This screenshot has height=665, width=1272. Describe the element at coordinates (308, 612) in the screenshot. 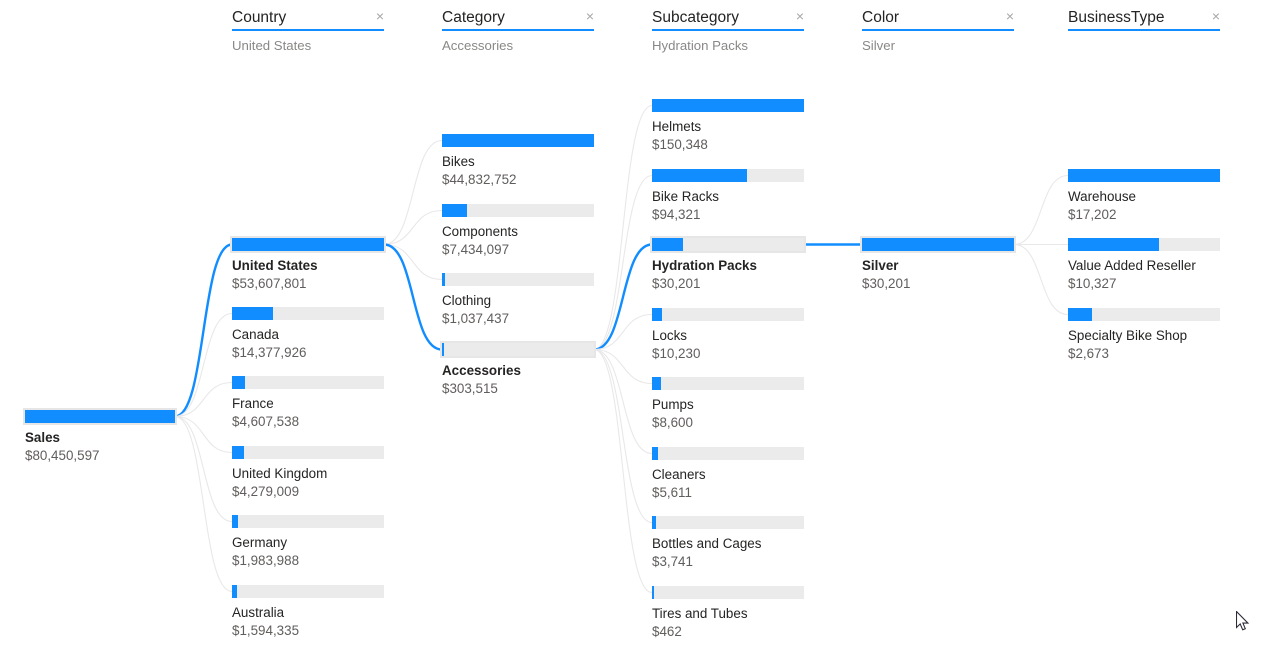

I see `tree-node: Australia $1,594,335` at that location.